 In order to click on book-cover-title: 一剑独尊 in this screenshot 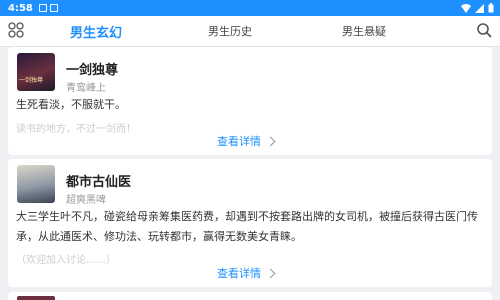, I will do `click(31, 80)`.